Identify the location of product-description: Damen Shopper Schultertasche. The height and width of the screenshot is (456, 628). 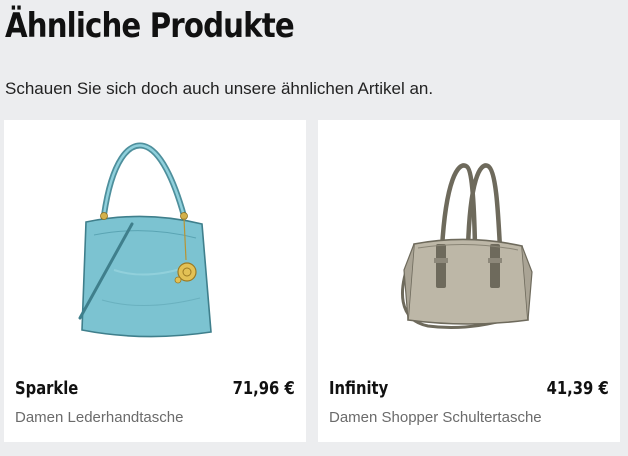
(435, 417).